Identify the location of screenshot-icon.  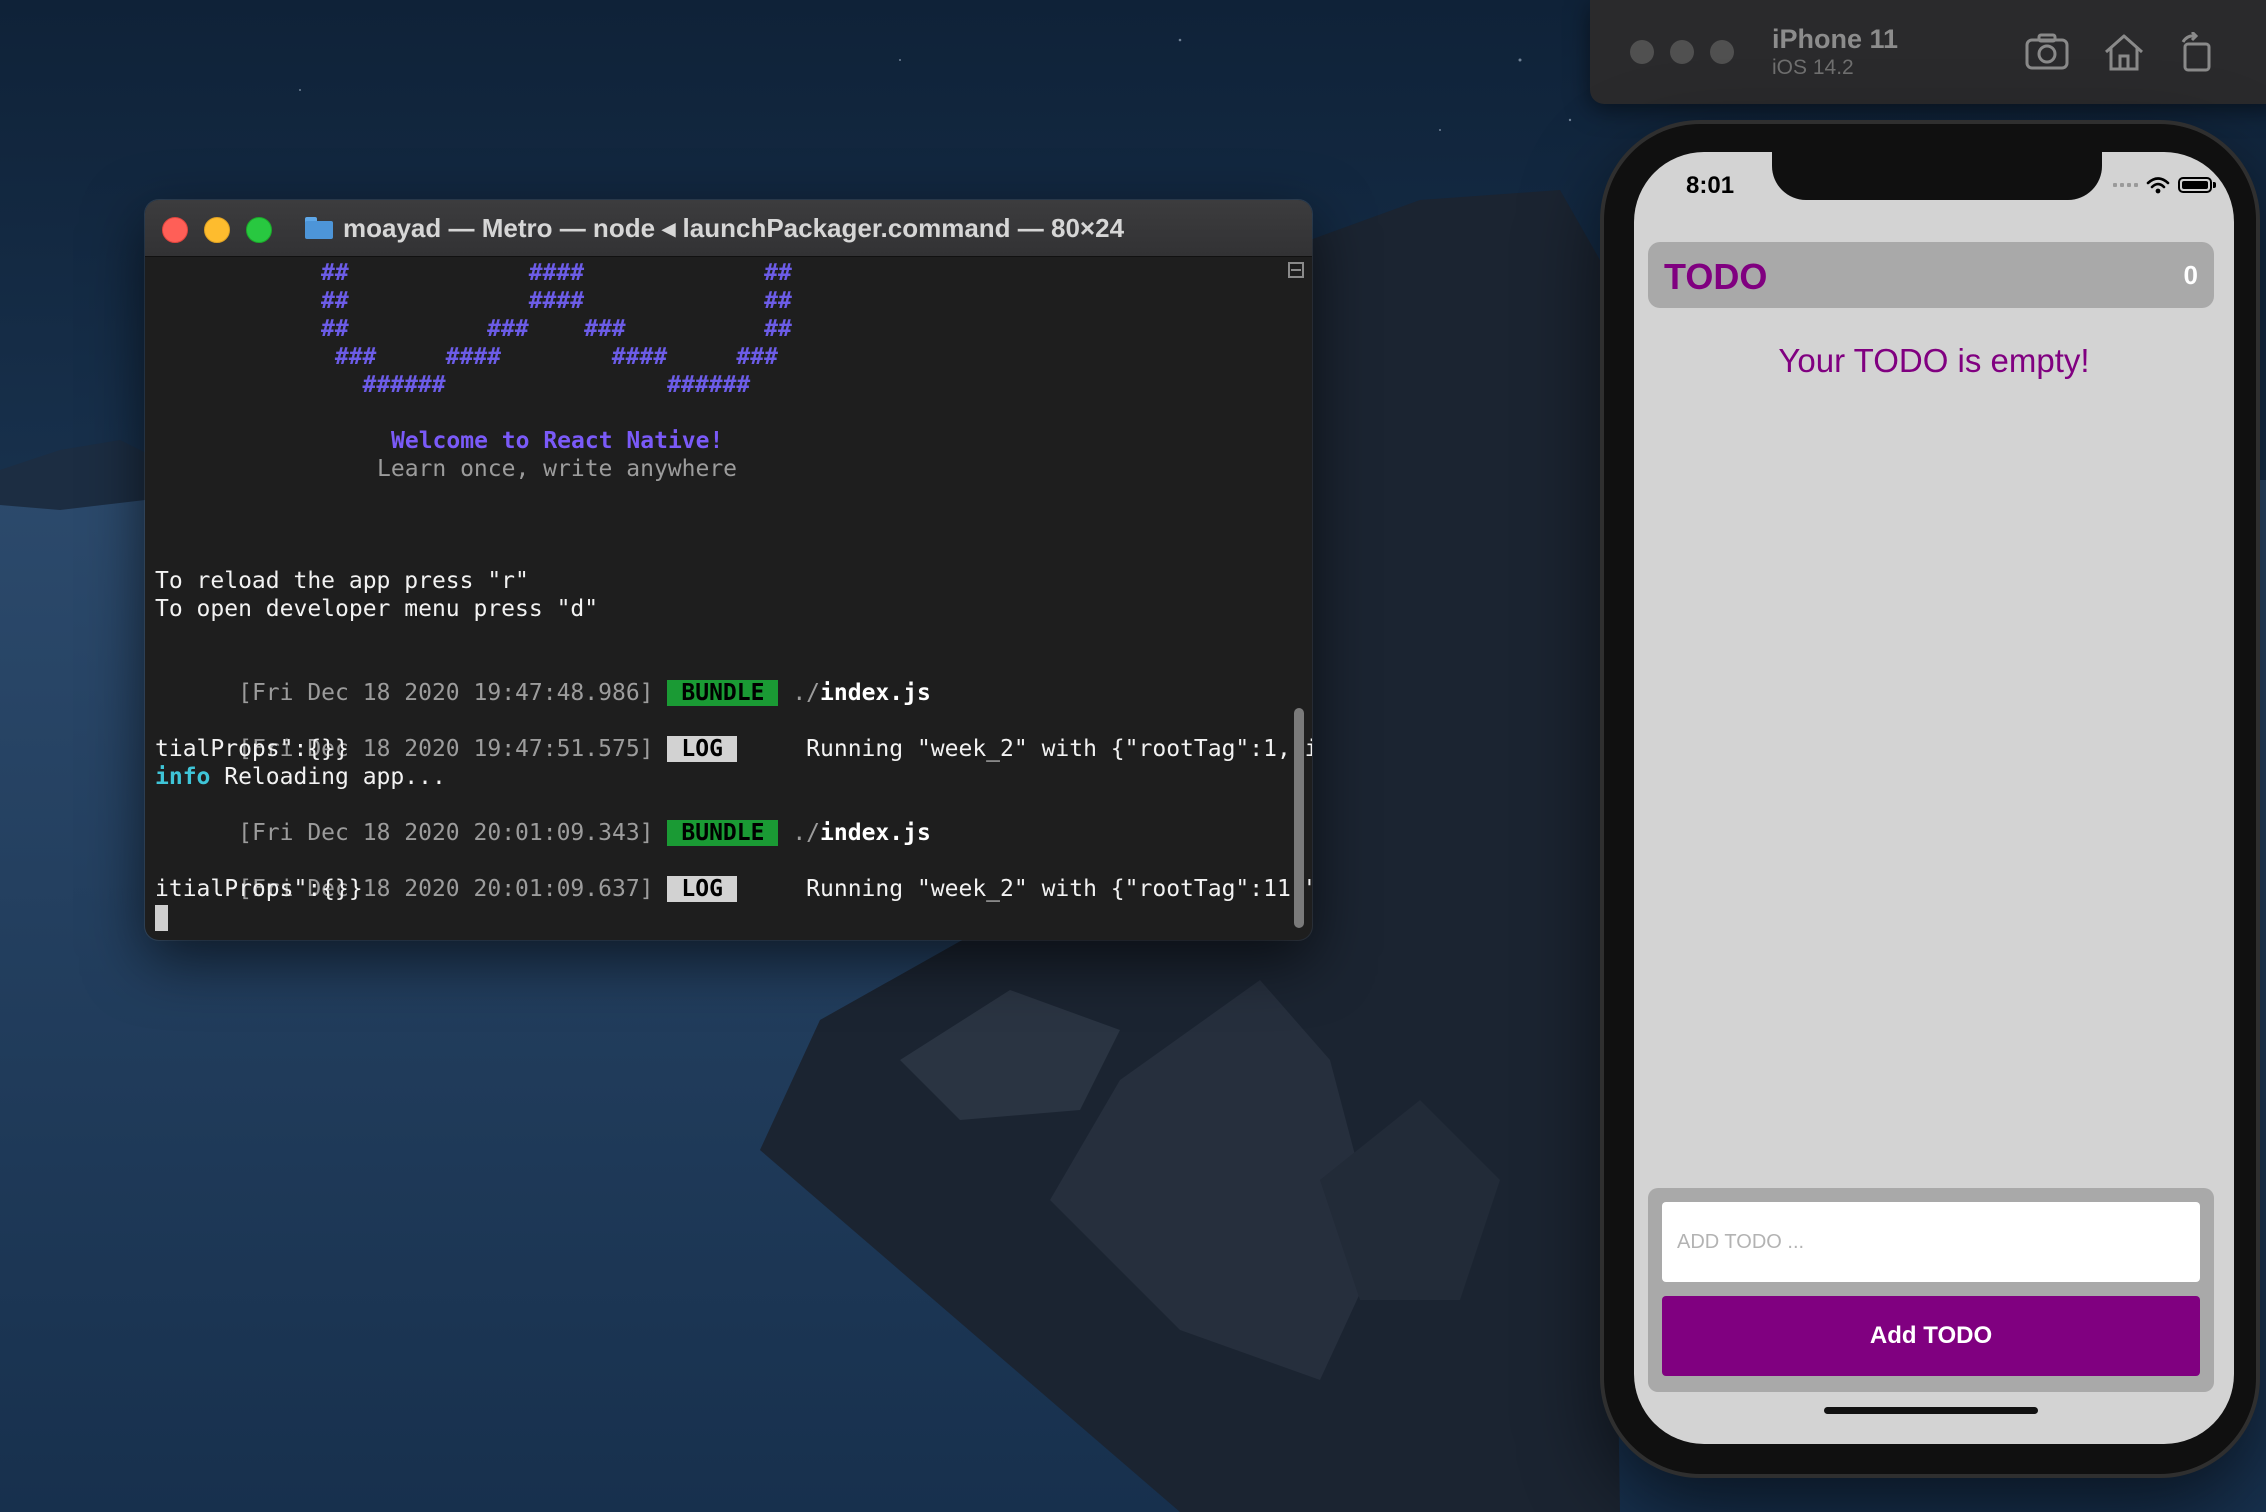
(2047, 52).